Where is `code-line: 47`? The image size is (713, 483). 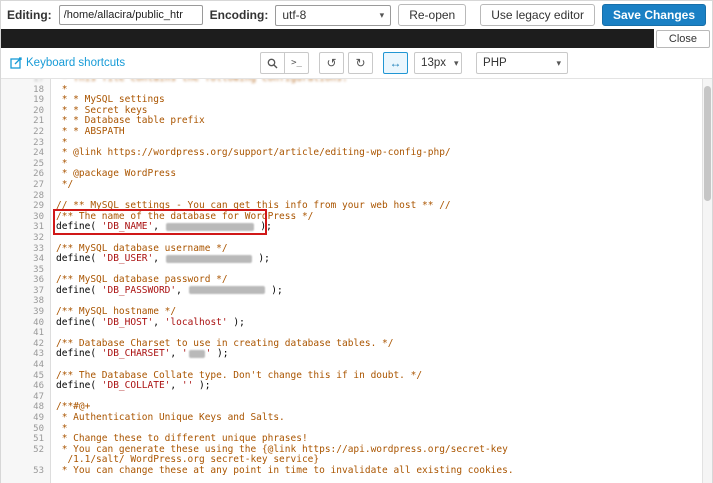 code-line: 47 is located at coordinates (356, 397).